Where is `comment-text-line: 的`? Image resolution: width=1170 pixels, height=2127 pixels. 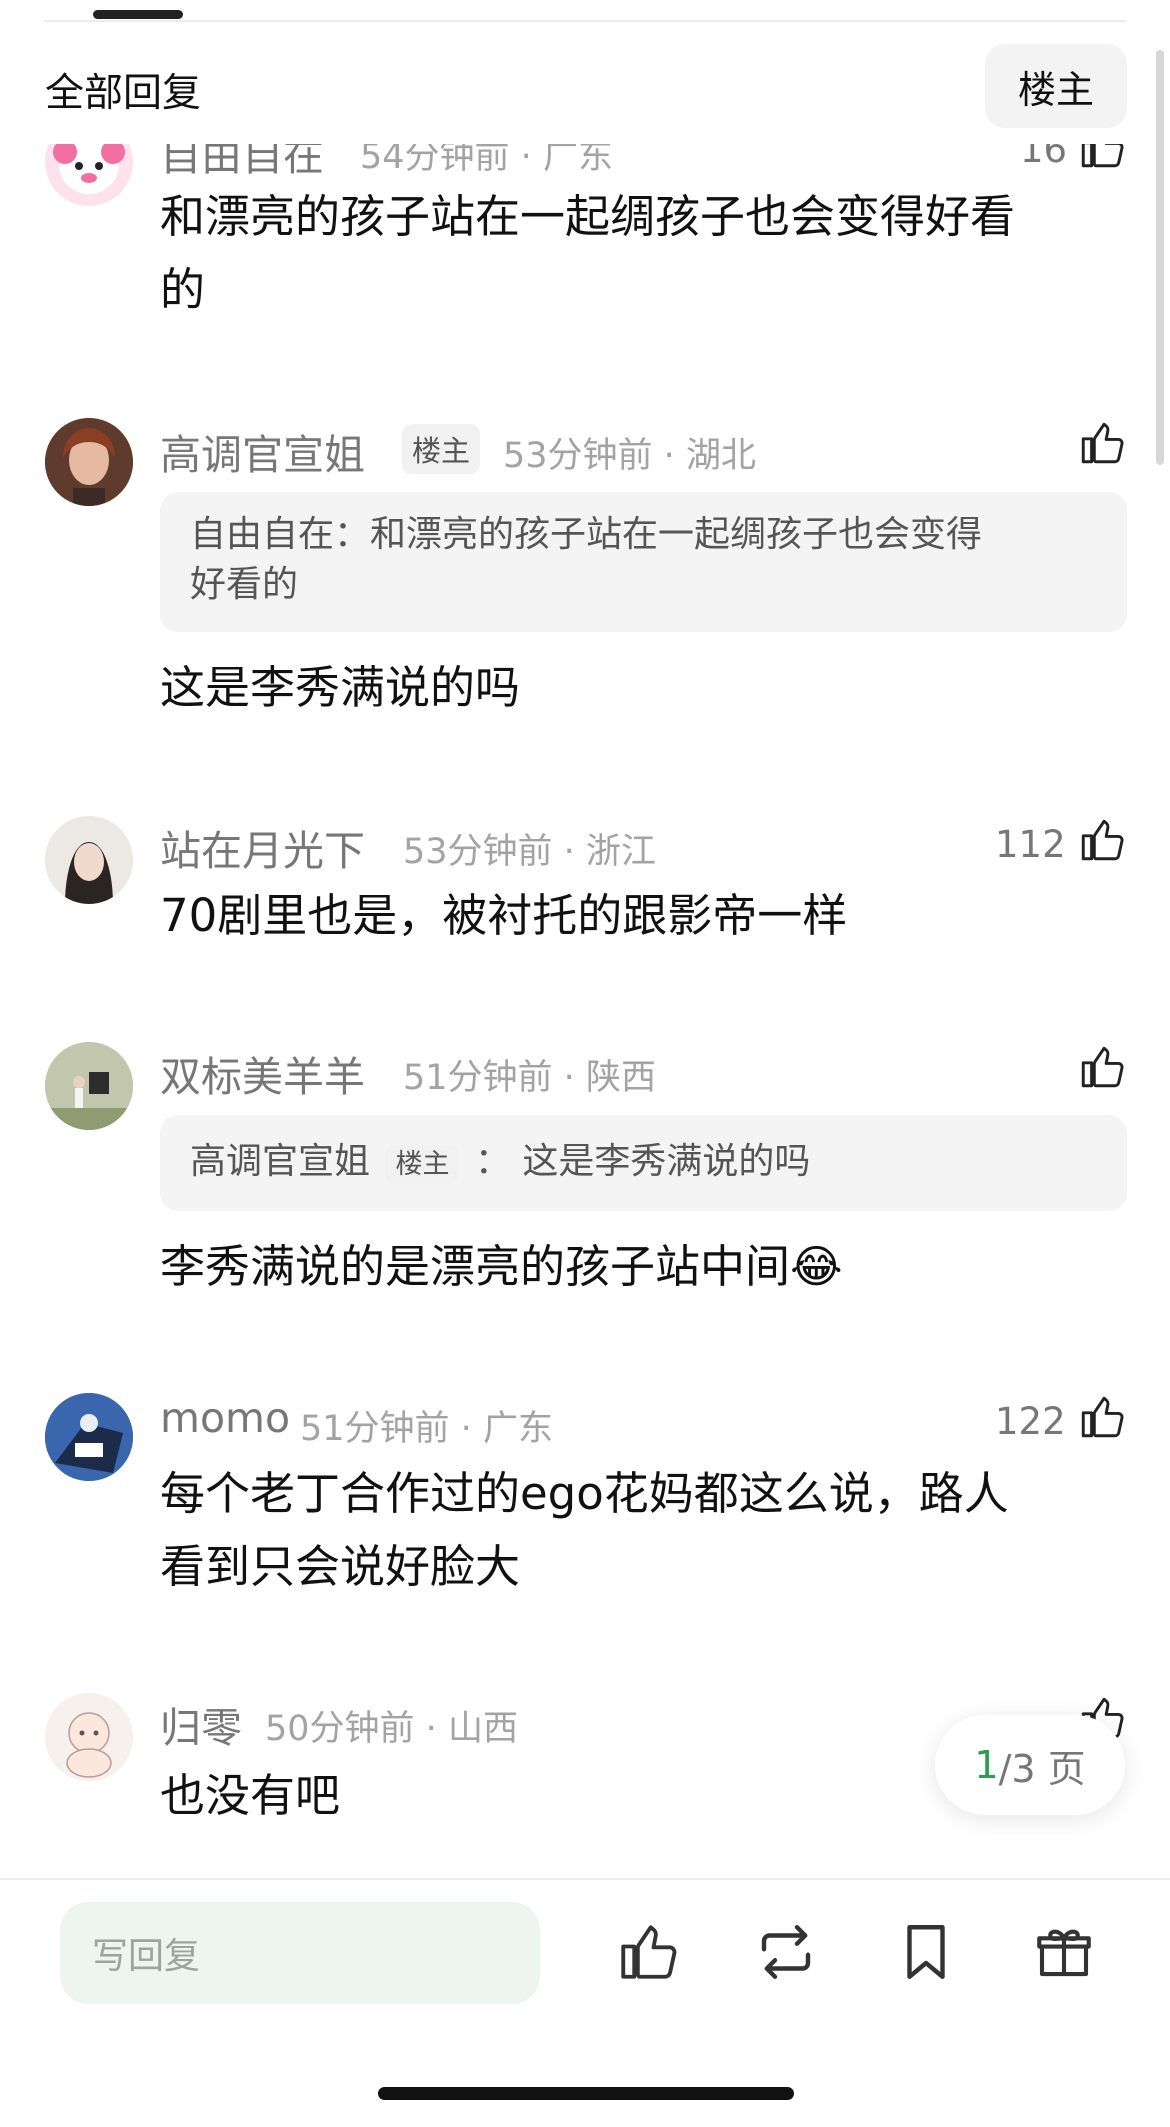 comment-text-line: 的 is located at coordinates (183, 289).